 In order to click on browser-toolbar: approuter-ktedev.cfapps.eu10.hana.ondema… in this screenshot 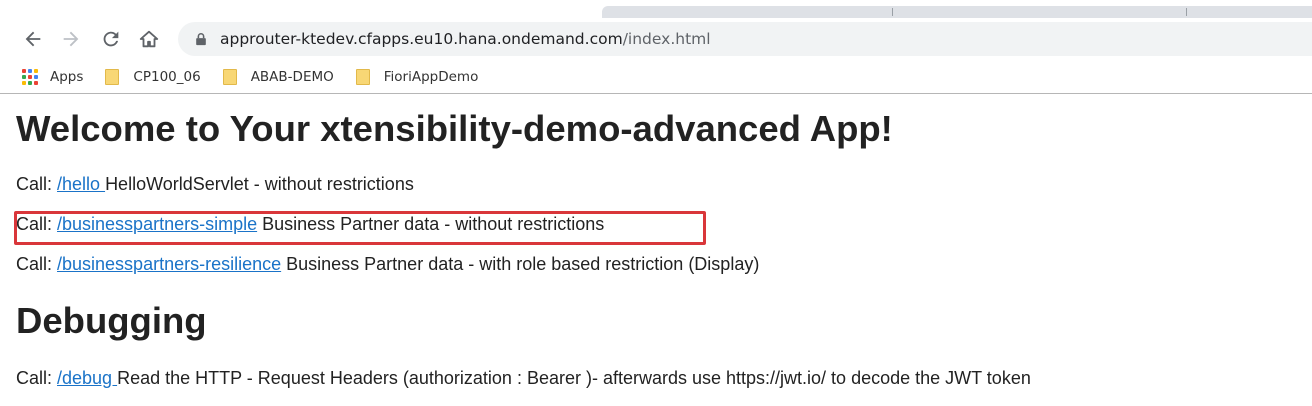, I will do `click(656, 39)`.